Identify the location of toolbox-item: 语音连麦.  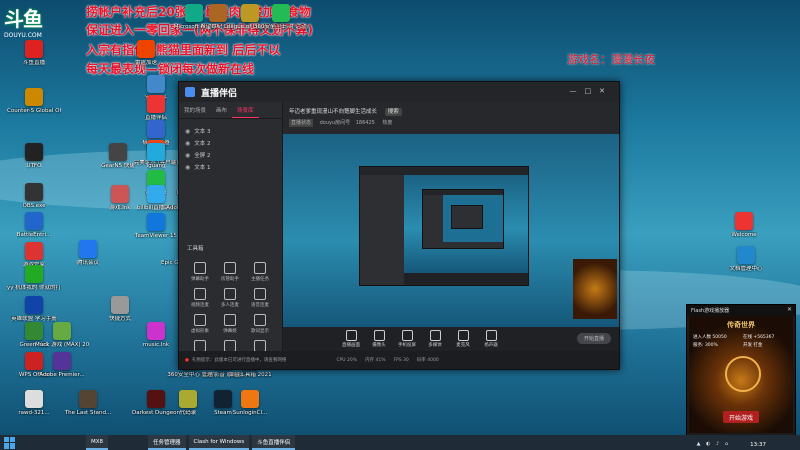
(260, 298).